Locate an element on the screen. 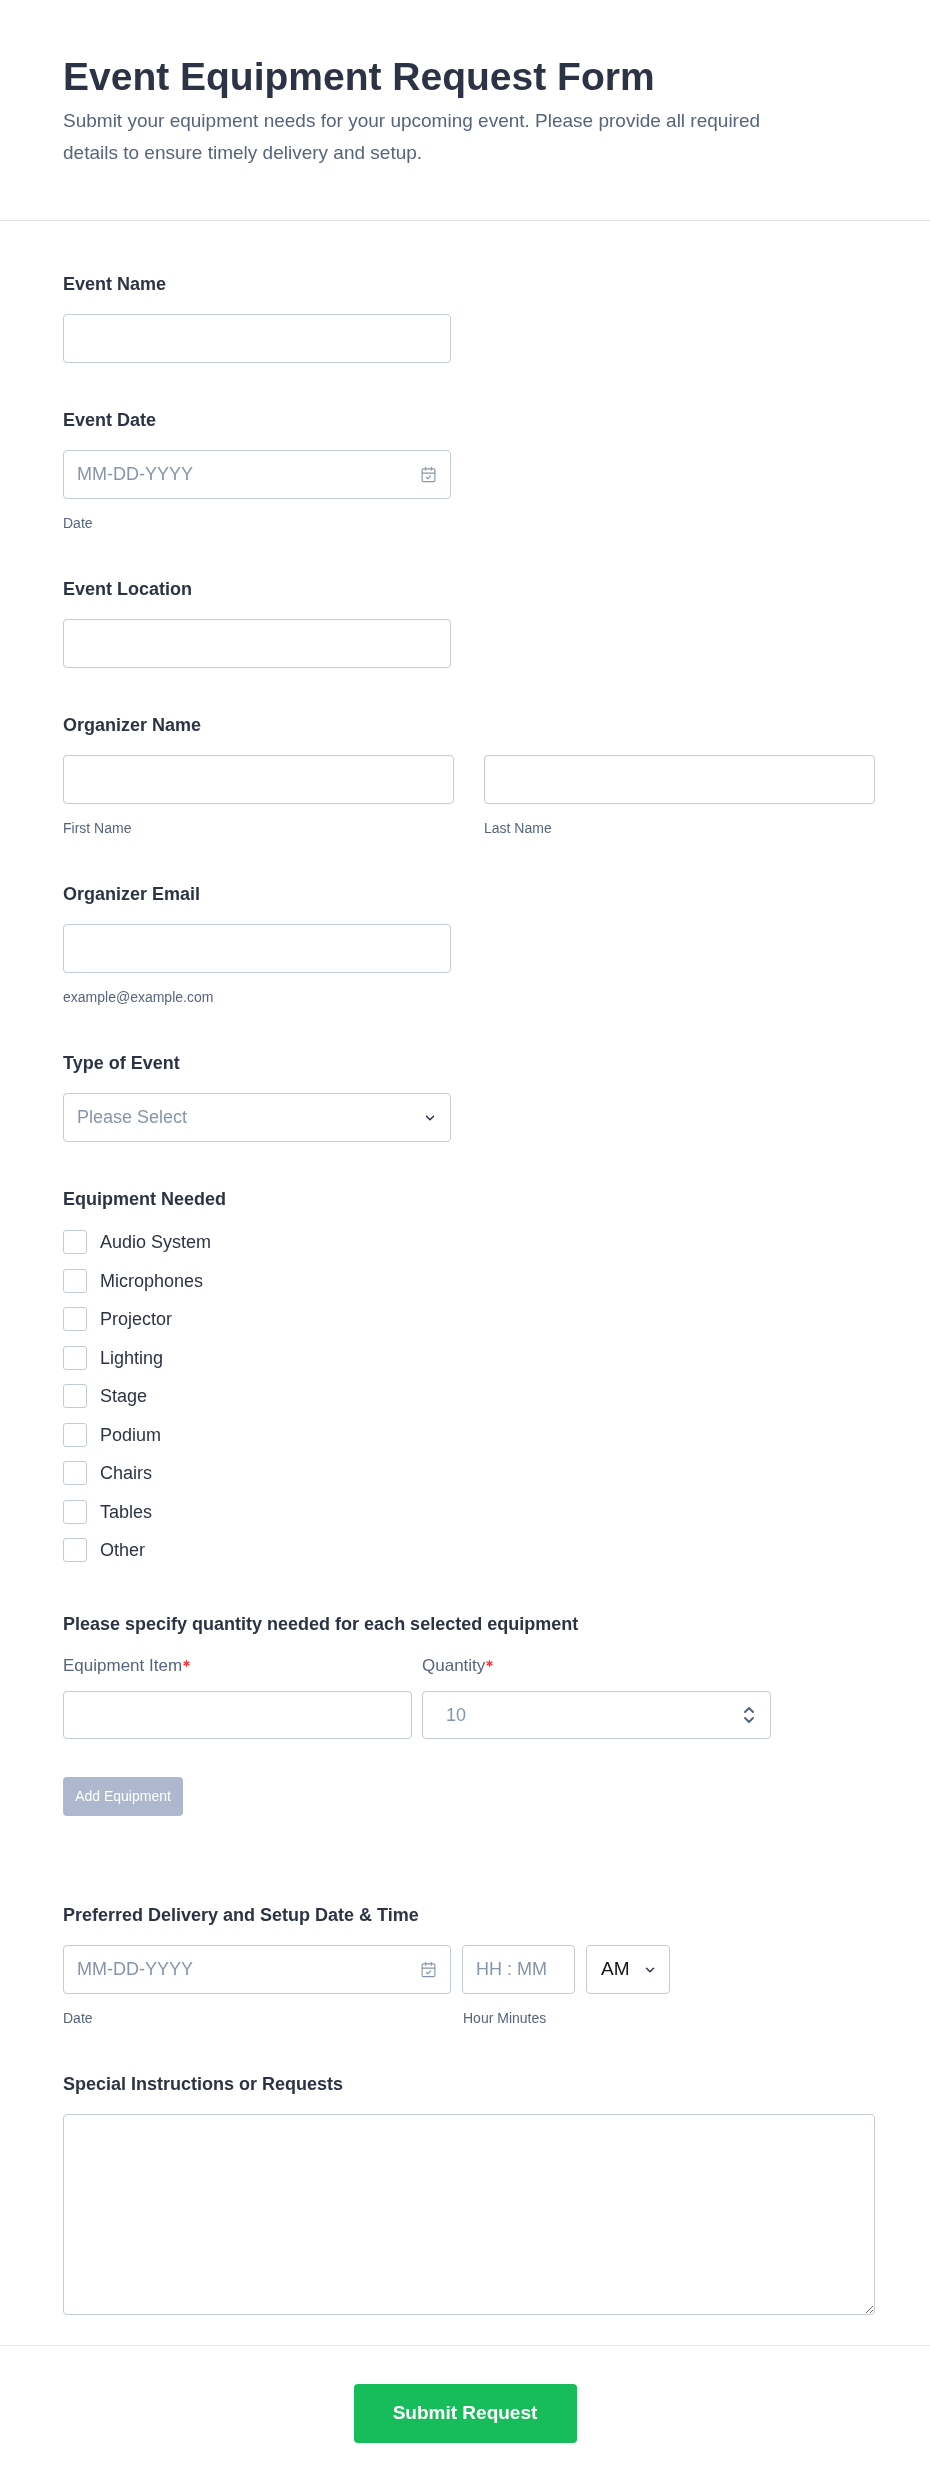  field-label: Please specify quantity needed for each selected equipment is located at coordinates (321, 1624).